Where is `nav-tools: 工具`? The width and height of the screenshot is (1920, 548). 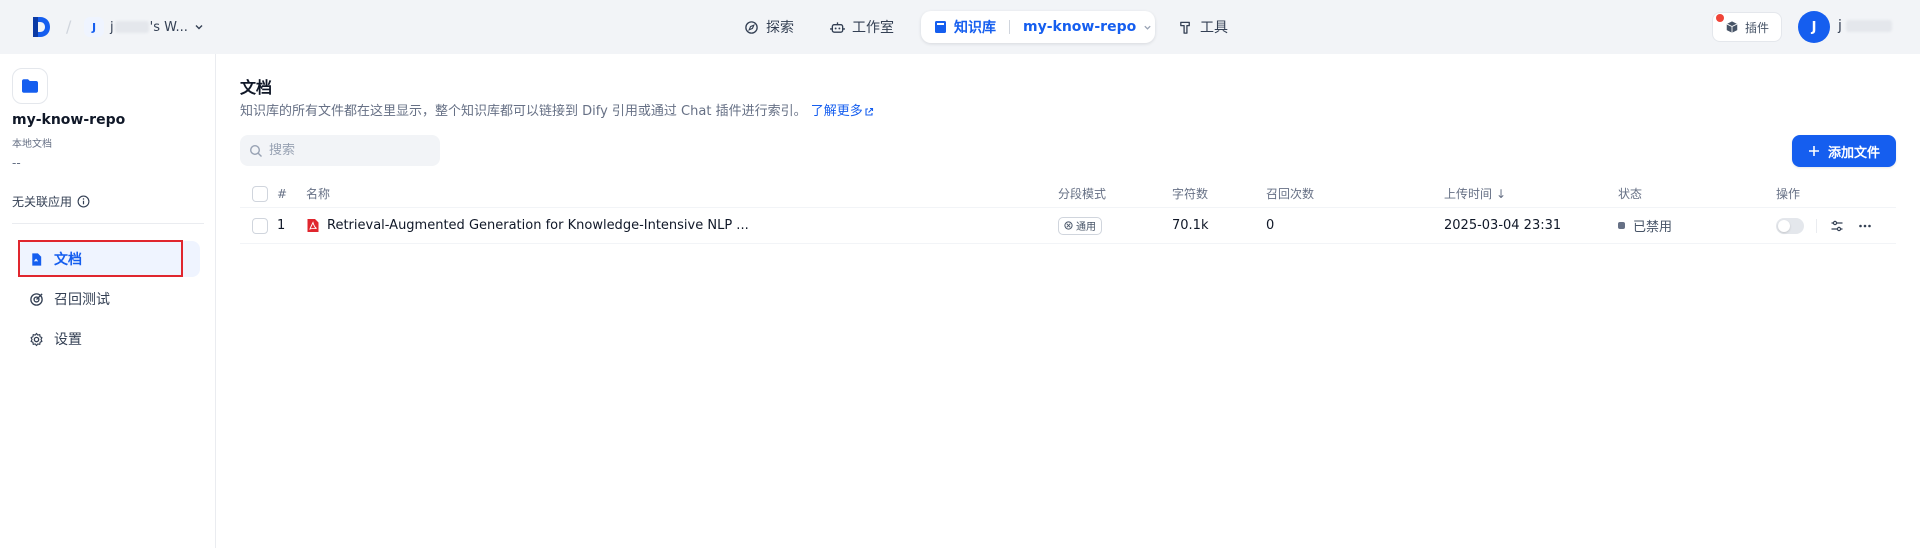 nav-tools: 工具 is located at coordinates (1203, 27).